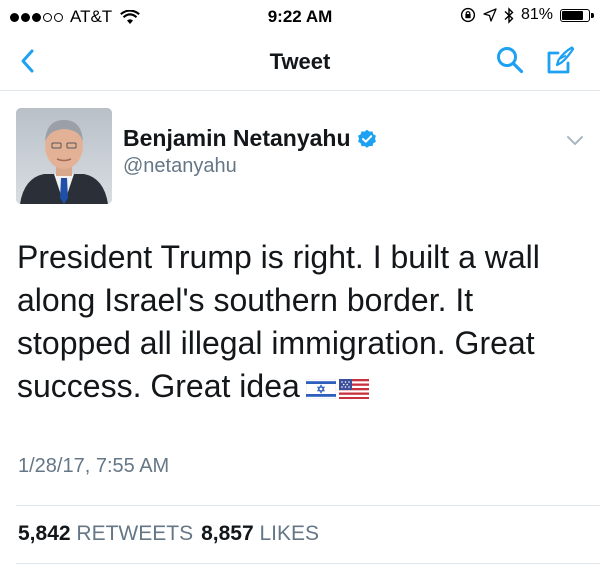 The image size is (600, 568). What do you see at coordinates (509, 15) in the screenshot?
I see `bluetooth-icon` at bounding box center [509, 15].